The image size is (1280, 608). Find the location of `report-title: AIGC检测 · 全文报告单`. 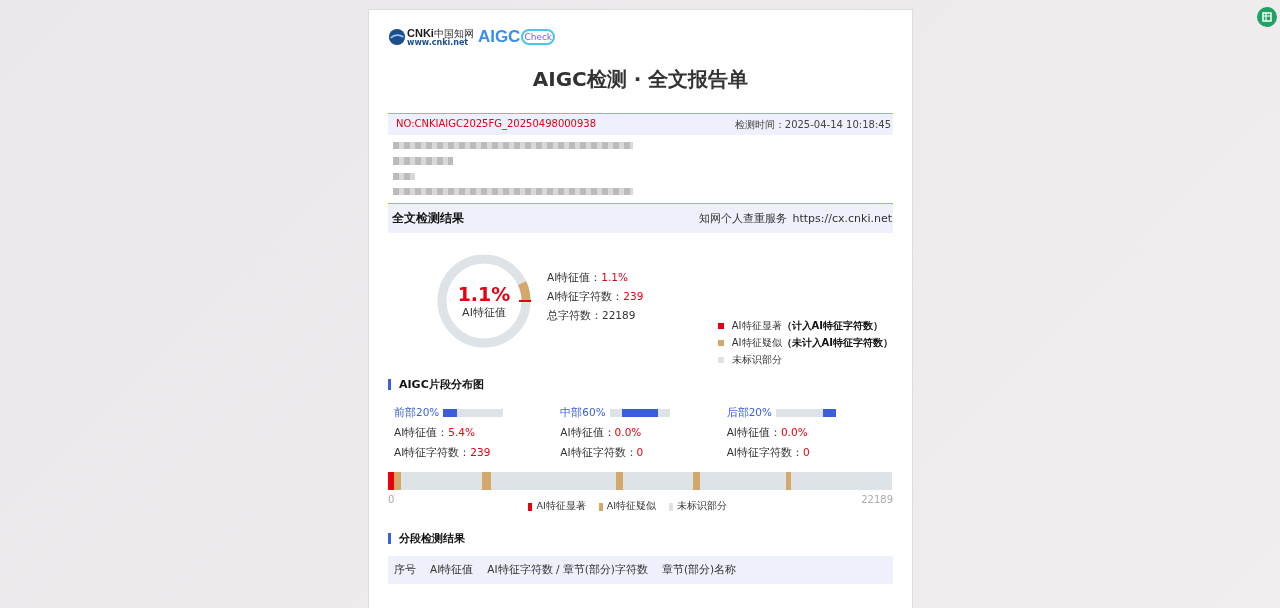

report-title: AIGC检测 · 全文报告单 is located at coordinates (640, 79).